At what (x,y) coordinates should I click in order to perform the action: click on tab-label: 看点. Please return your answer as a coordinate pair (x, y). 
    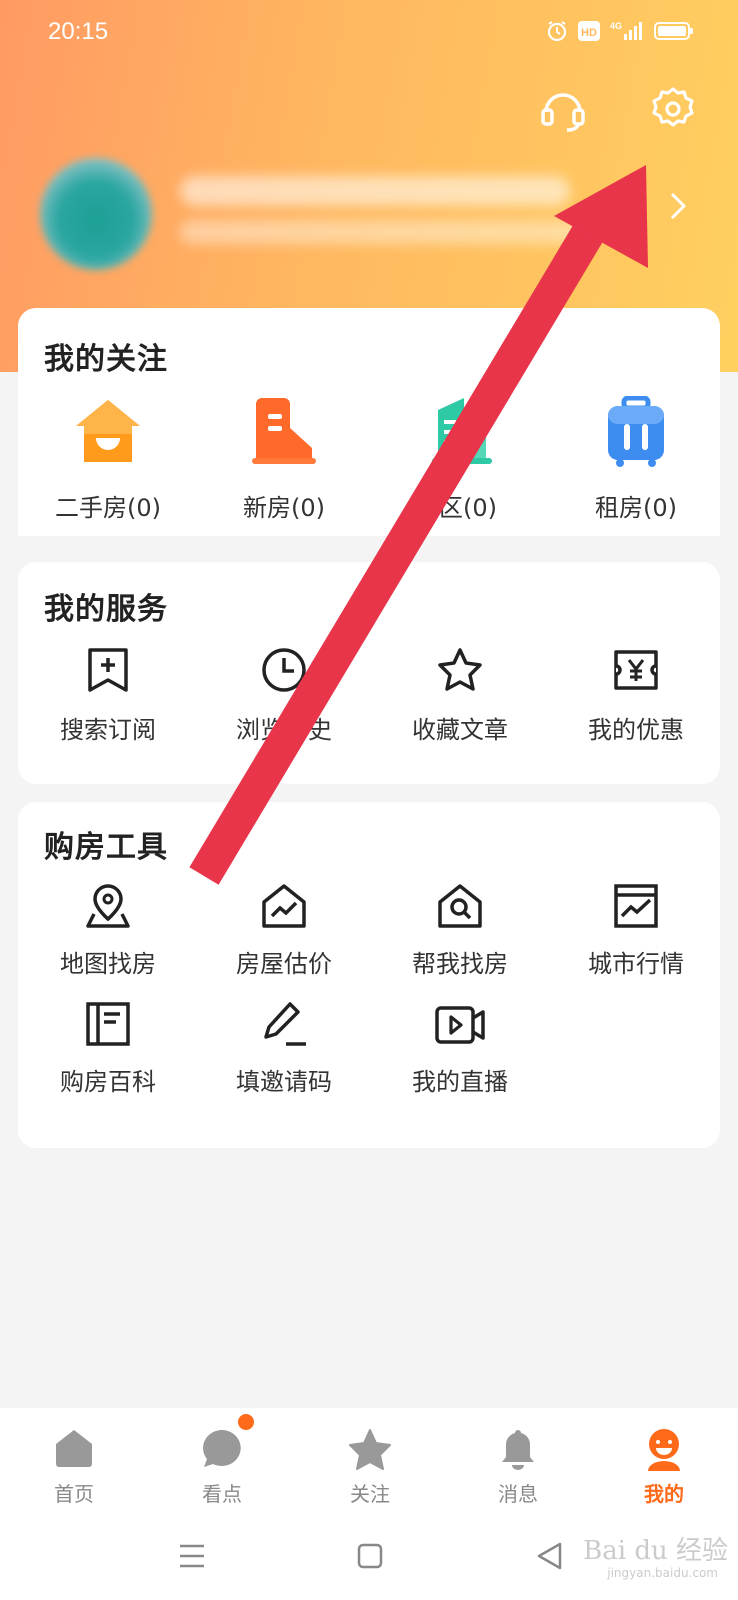
    Looking at the image, I should click on (222, 1494).